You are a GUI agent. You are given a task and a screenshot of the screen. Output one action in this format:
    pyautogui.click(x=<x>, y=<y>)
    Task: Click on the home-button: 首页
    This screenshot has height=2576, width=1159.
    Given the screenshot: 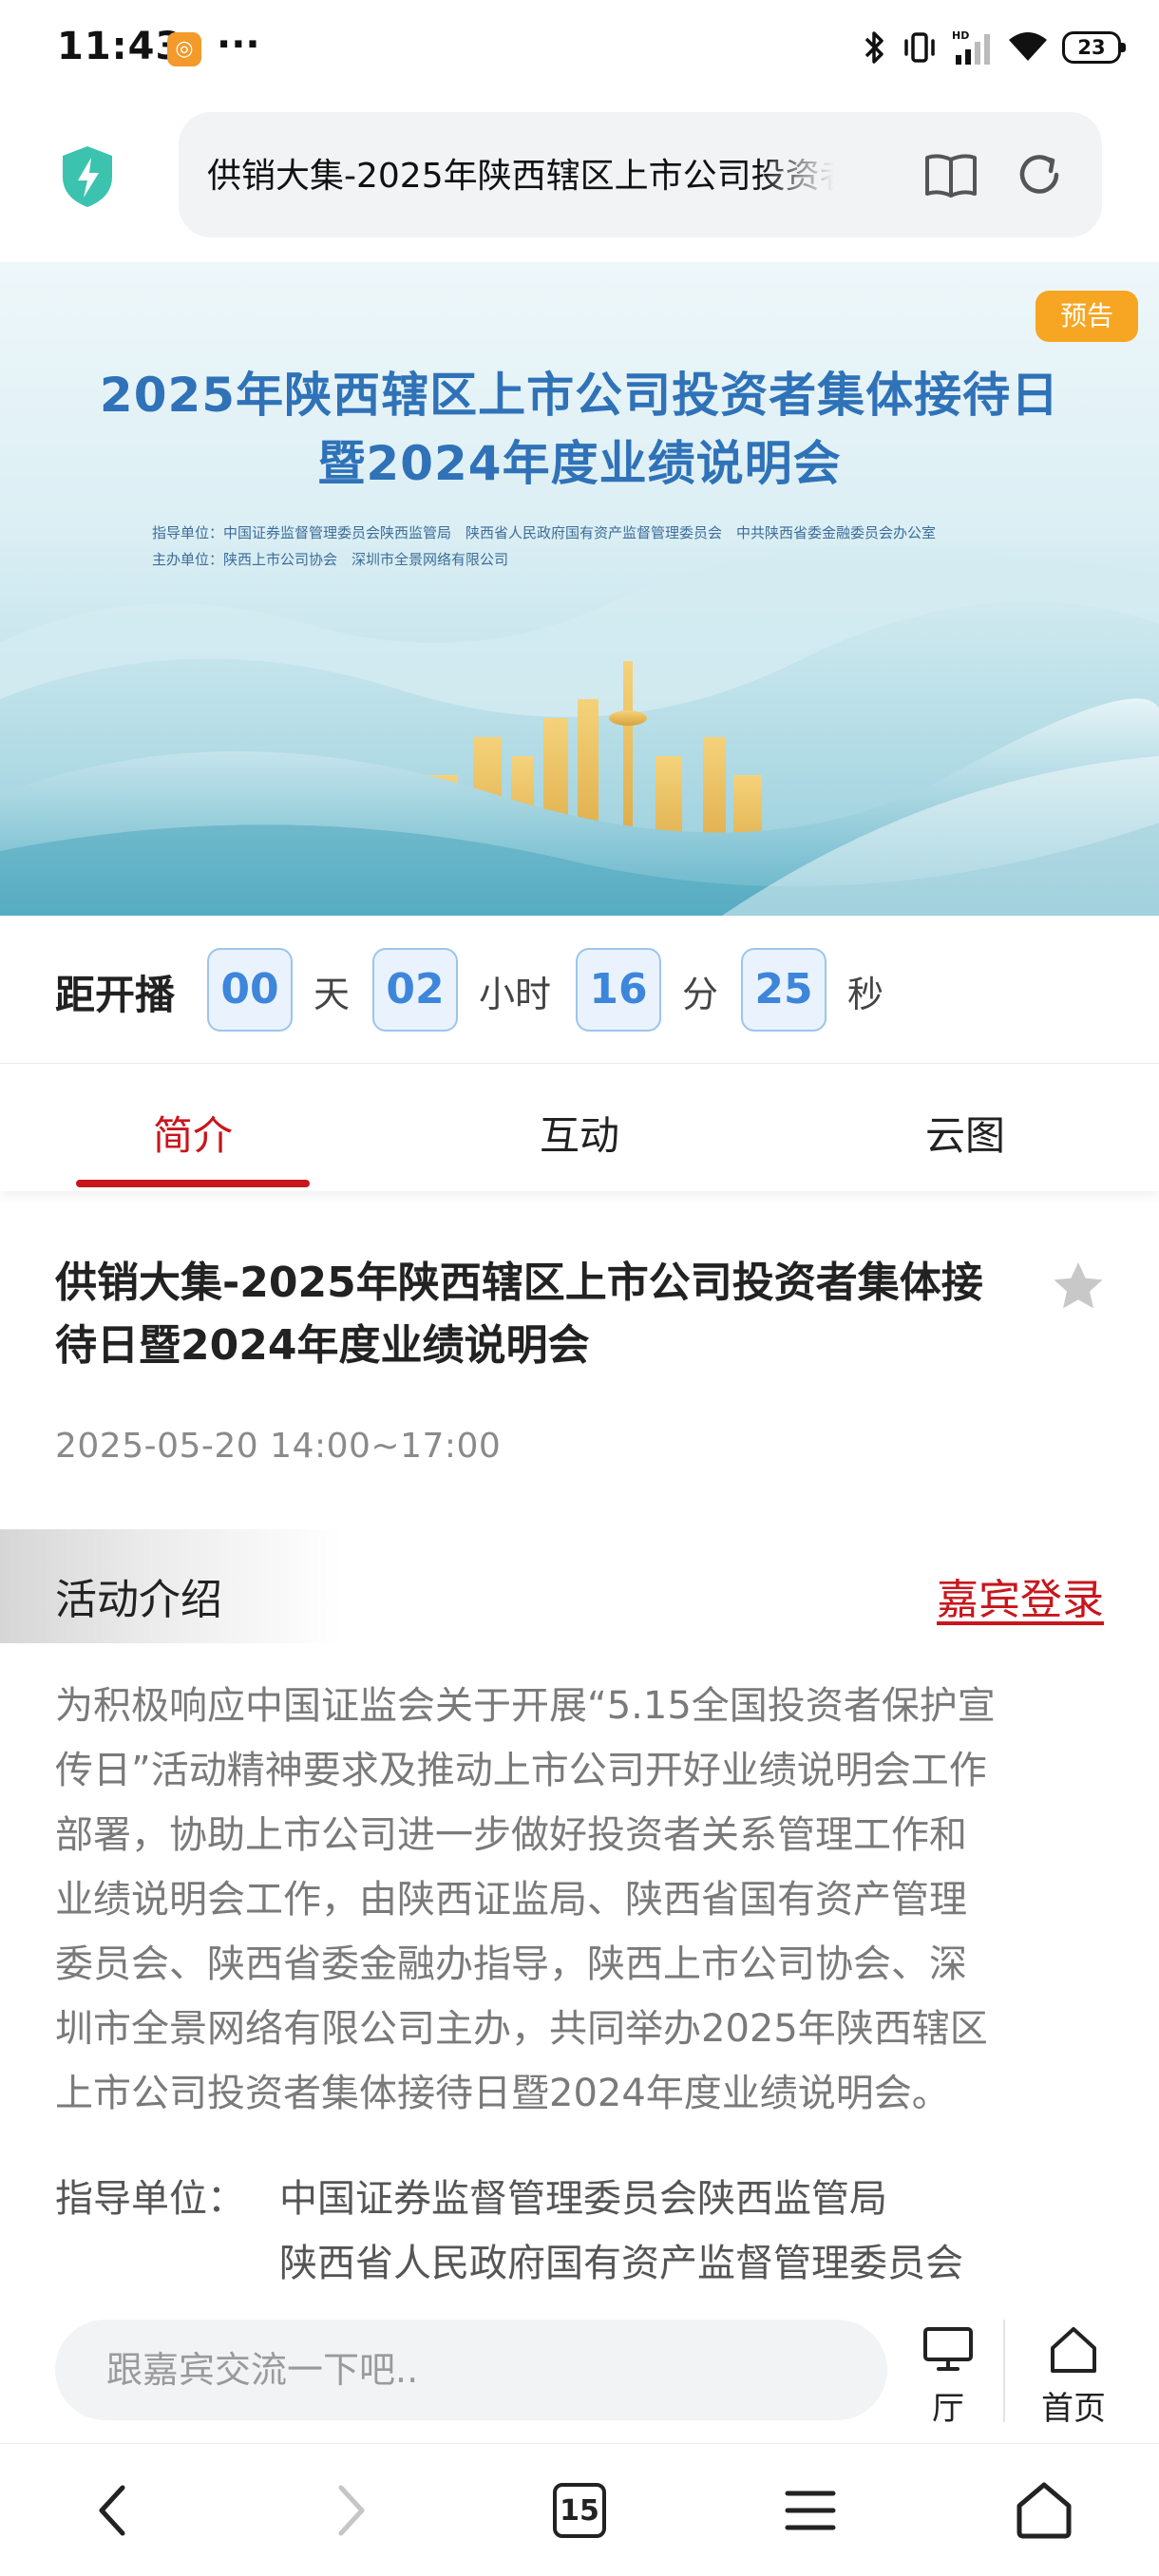 What is the action you would take?
    pyautogui.click(x=1073, y=2374)
    